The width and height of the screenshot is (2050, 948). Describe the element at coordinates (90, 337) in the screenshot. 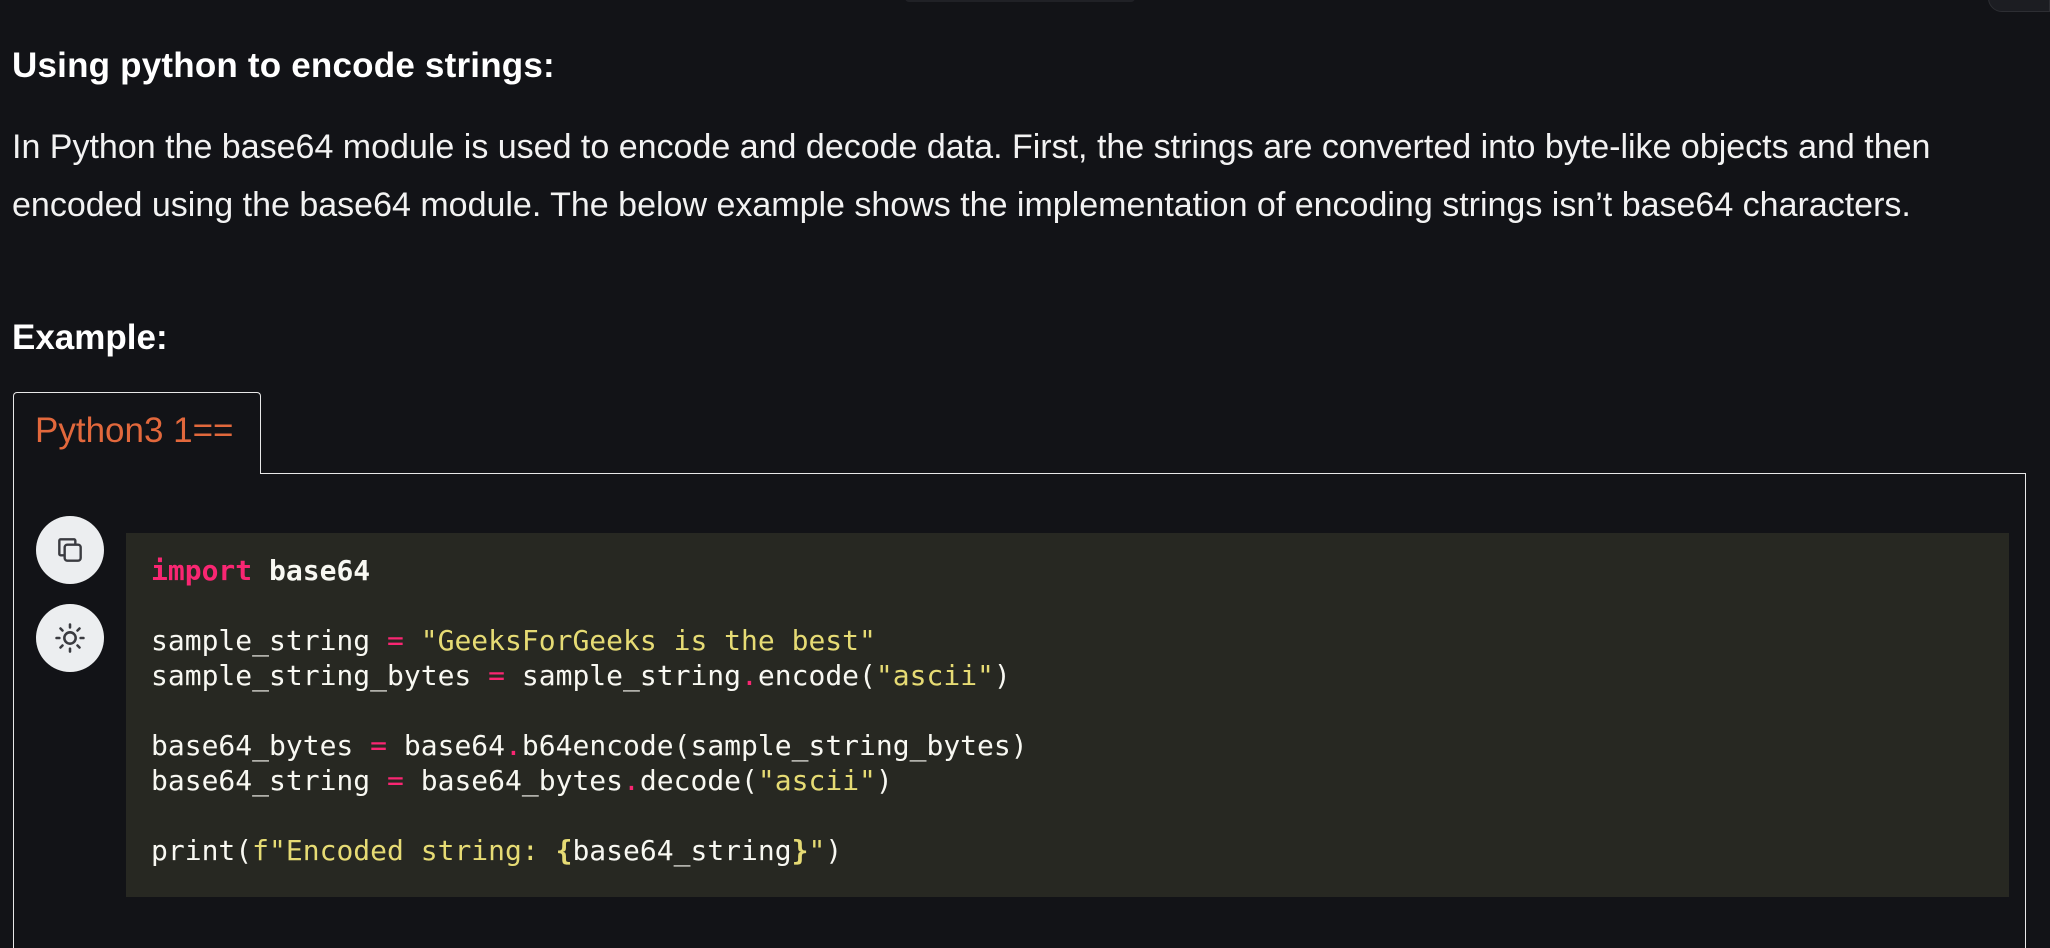

I see `example-label: Example:` at that location.